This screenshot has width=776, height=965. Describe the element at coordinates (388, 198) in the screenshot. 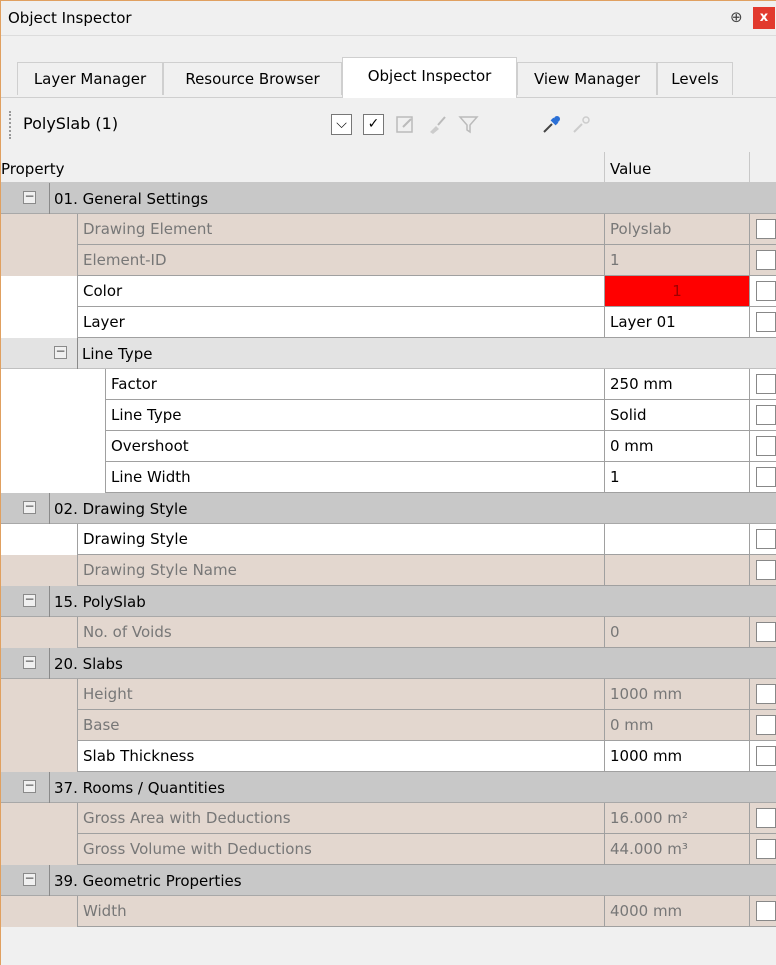

I see `category-general-settings: − 01. General Settings` at that location.